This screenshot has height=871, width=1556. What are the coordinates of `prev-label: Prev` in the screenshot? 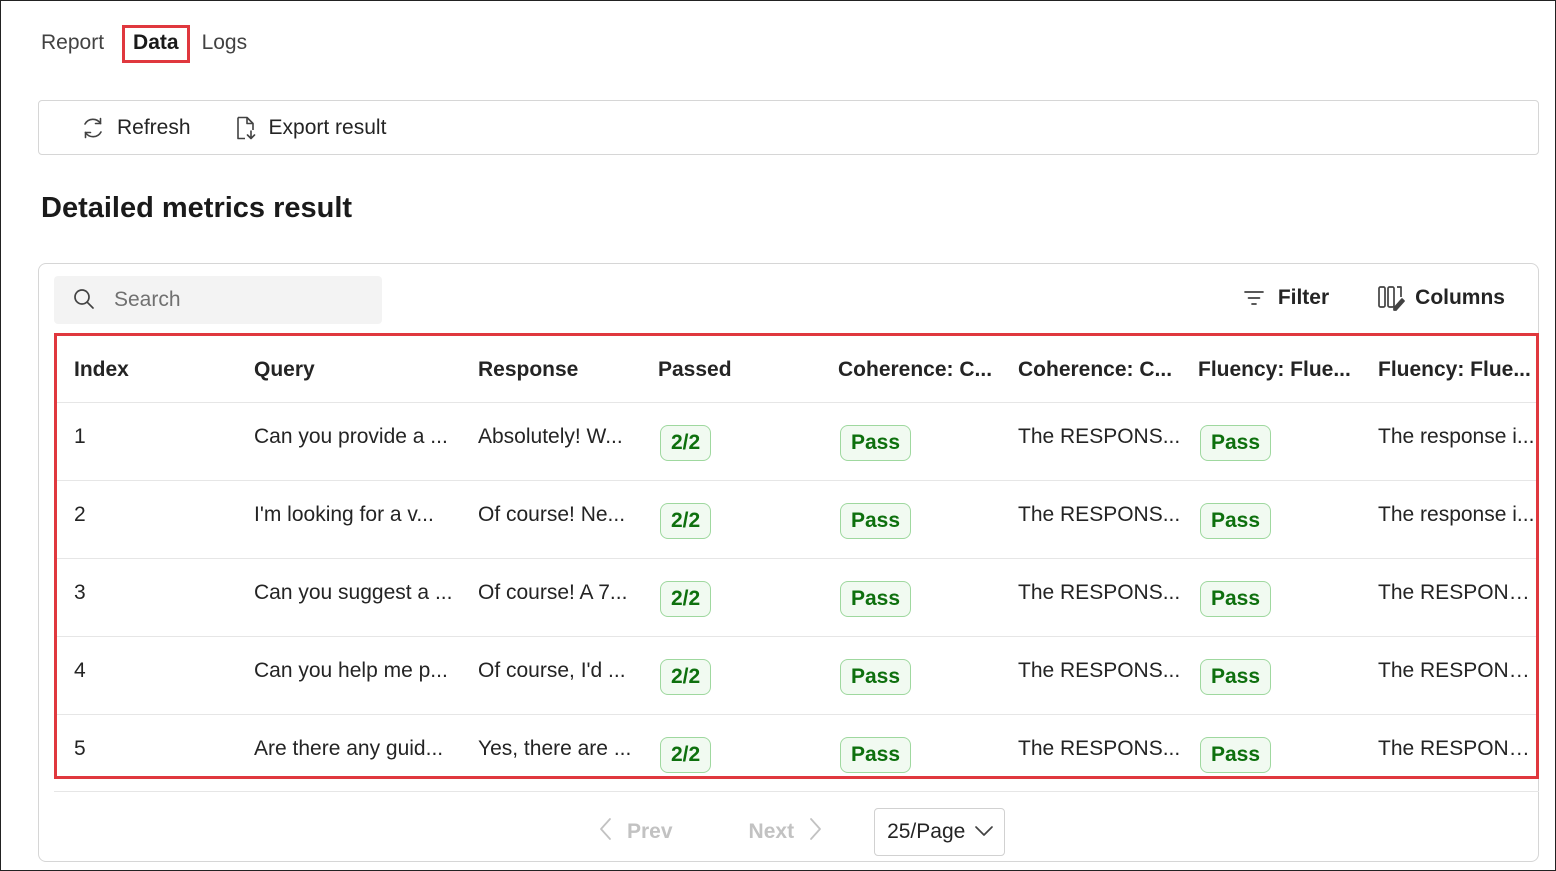 It's located at (650, 831).